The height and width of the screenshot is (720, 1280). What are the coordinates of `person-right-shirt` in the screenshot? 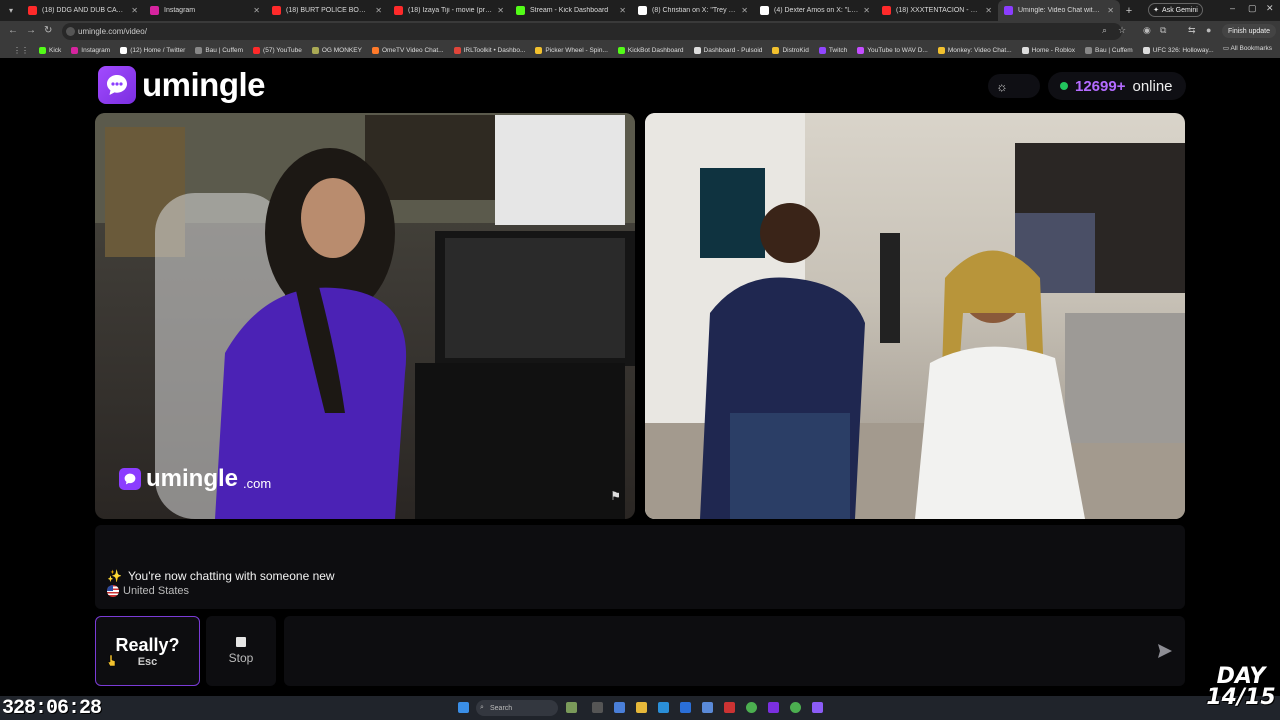 It's located at (1000, 432).